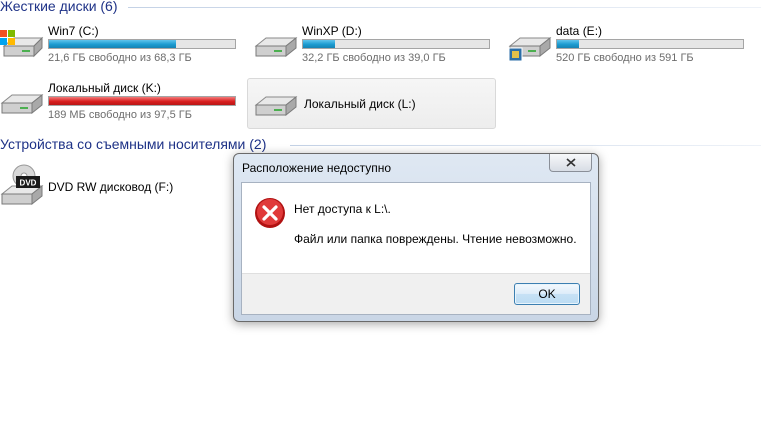  Describe the element at coordinates (342, 209) in the screenshot. I see `error-message-title: Нет доступа к L:\.` at that location.